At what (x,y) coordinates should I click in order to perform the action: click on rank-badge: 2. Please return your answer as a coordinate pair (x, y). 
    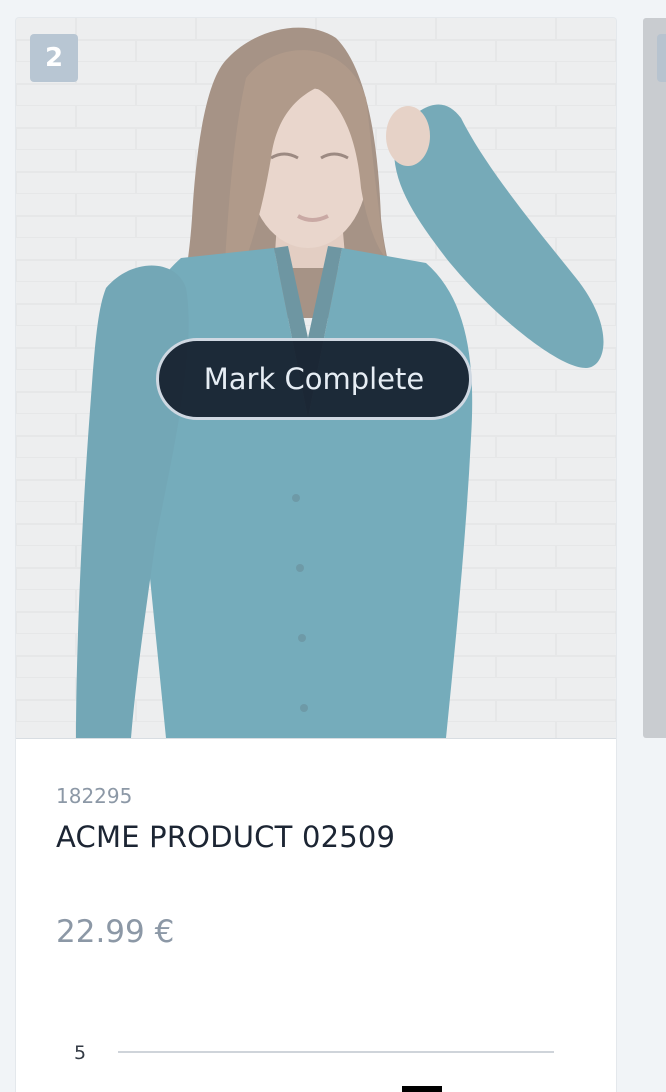
    Looking at the image, I should click on (54, 58).